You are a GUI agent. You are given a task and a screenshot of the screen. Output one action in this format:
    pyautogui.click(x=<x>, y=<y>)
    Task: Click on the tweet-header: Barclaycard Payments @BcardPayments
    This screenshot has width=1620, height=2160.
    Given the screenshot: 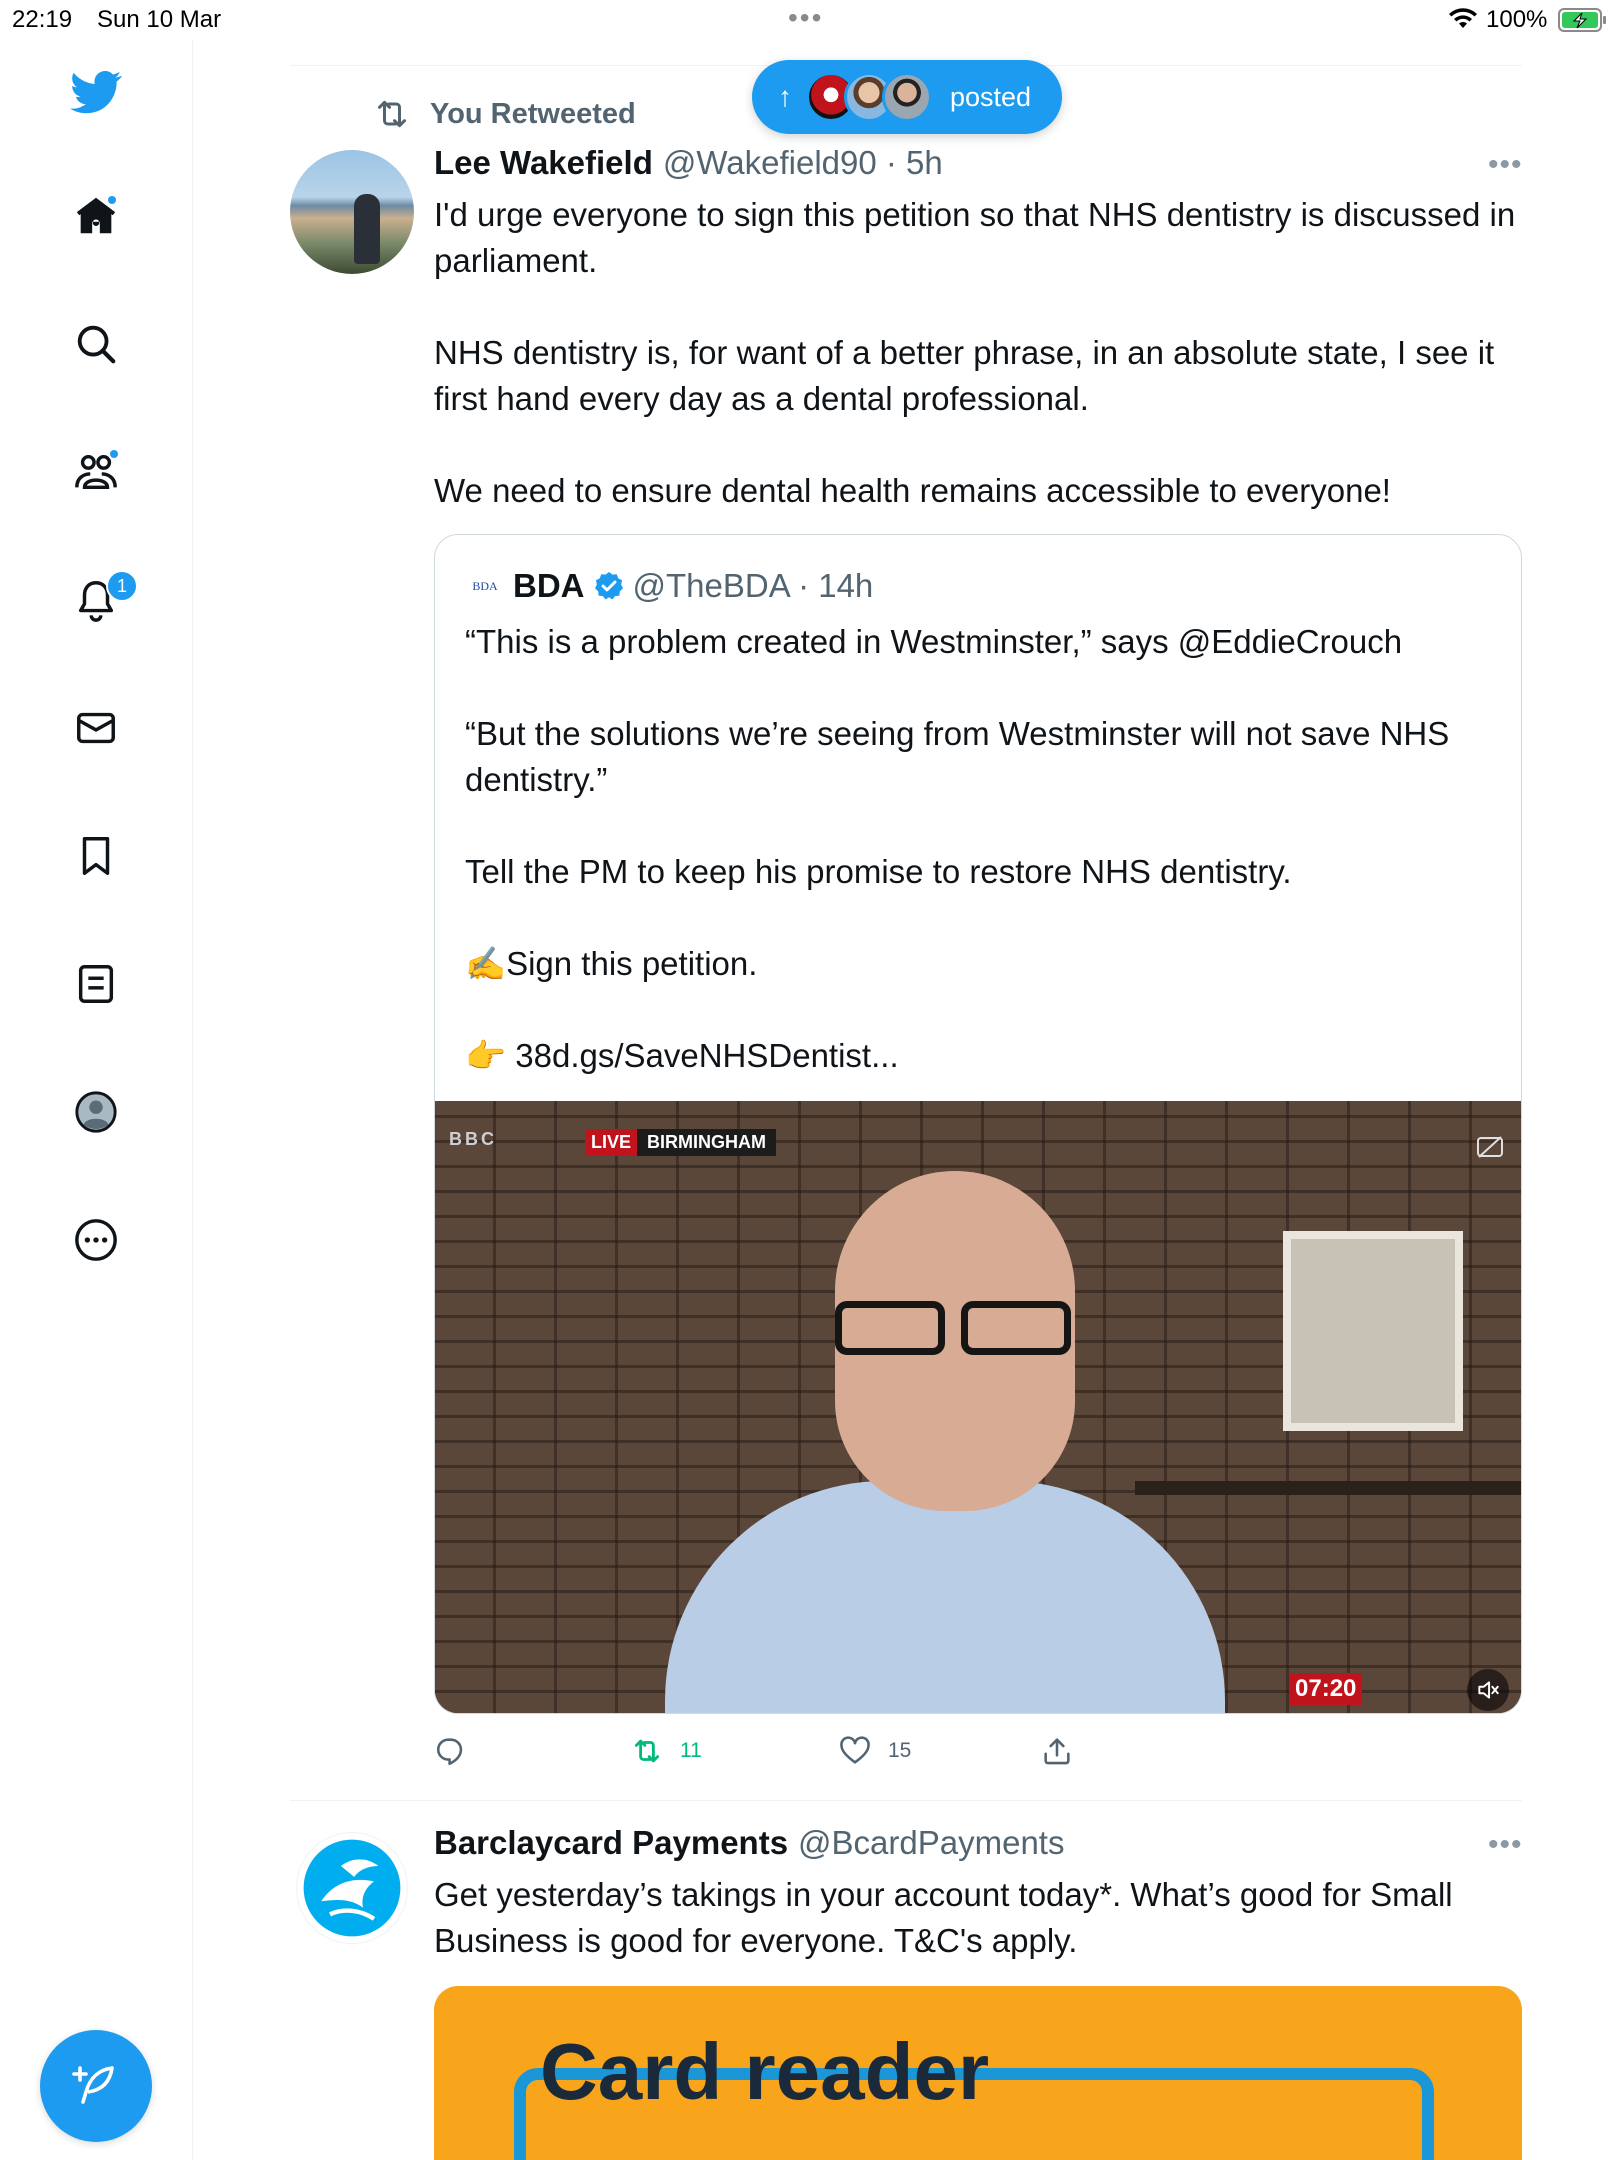 What is the action you would take?
    pyautogui.click(x=749, y=1843)
    